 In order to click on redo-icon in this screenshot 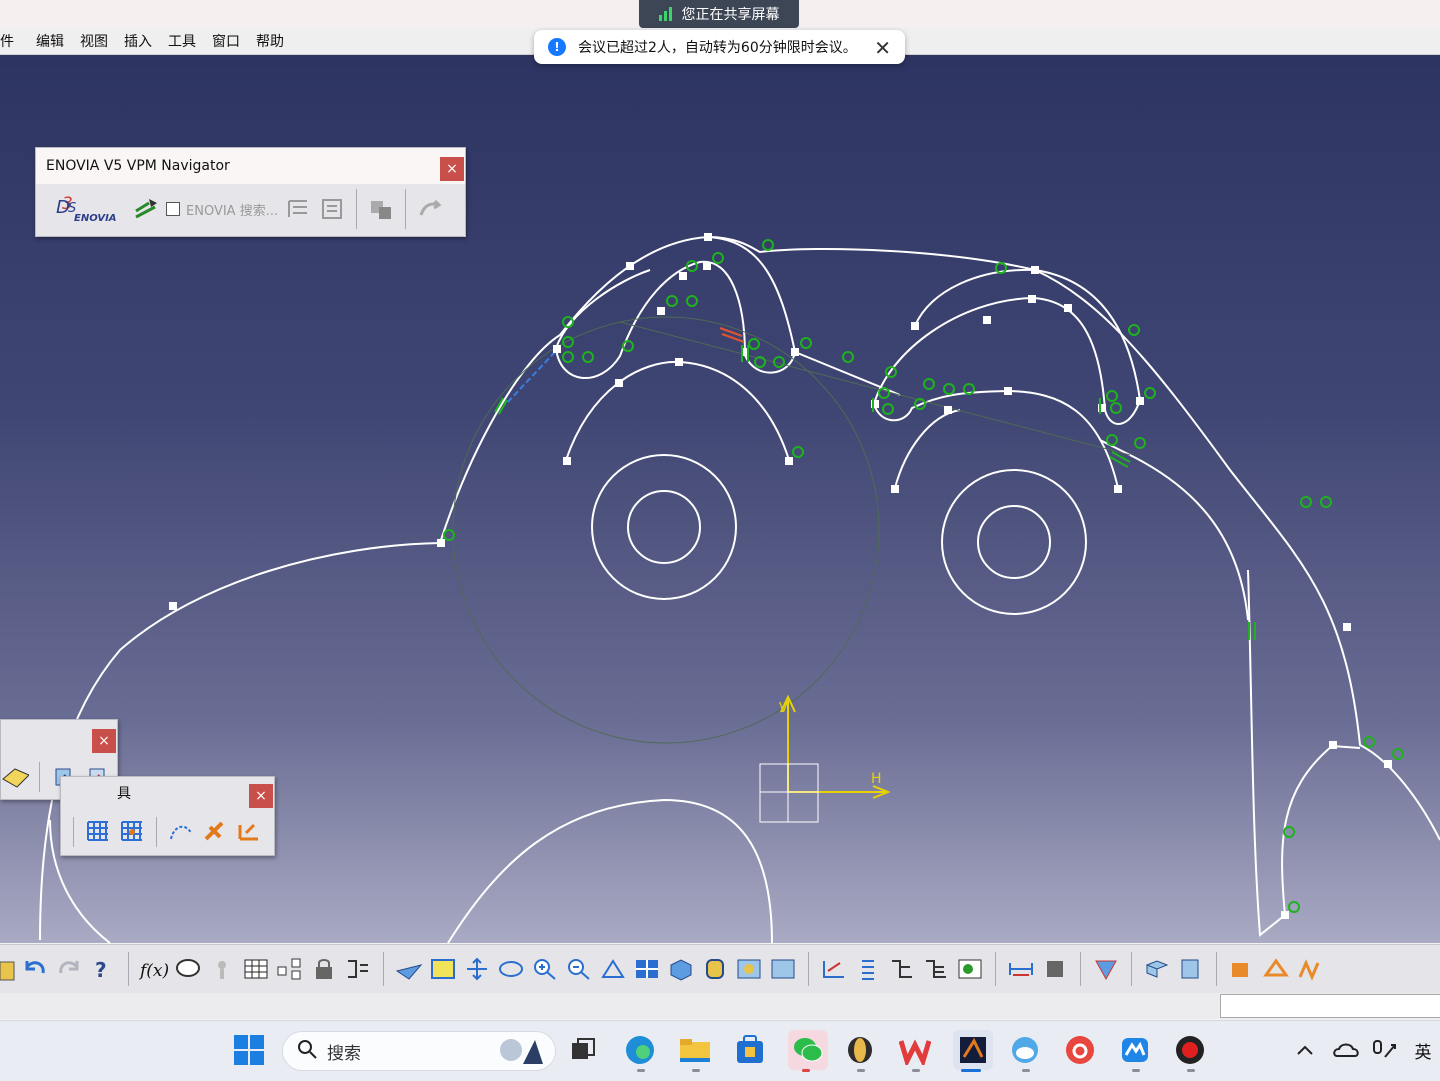, I will do `click(69, 969)`.